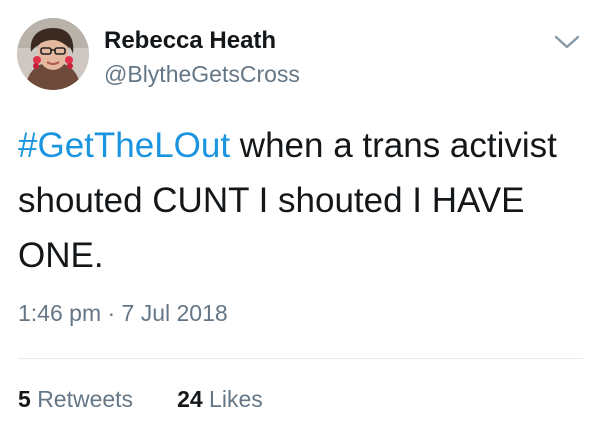  What do you see at coordinates (567, 42) in the screenshot?
I see `chevron-down-icon` at bounding box center [567, 42].